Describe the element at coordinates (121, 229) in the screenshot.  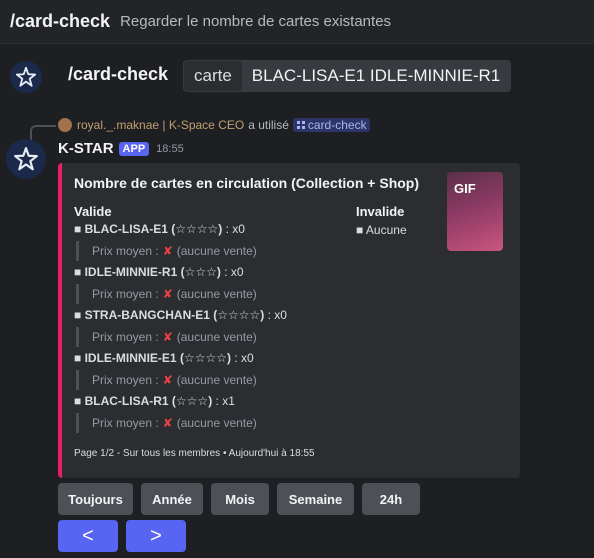
I see `card-name: ■ BLAC-LISA-E1` at that location.